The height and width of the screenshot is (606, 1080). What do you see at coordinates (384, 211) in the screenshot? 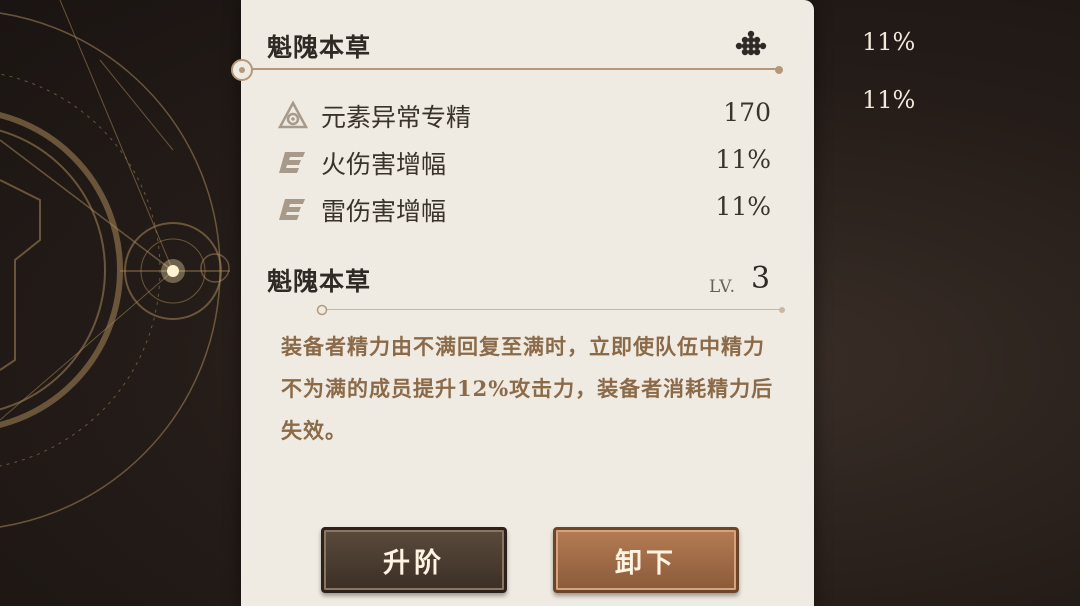
I see `stat-label: 雷伤害增幅` at bounding box center [384, 211].